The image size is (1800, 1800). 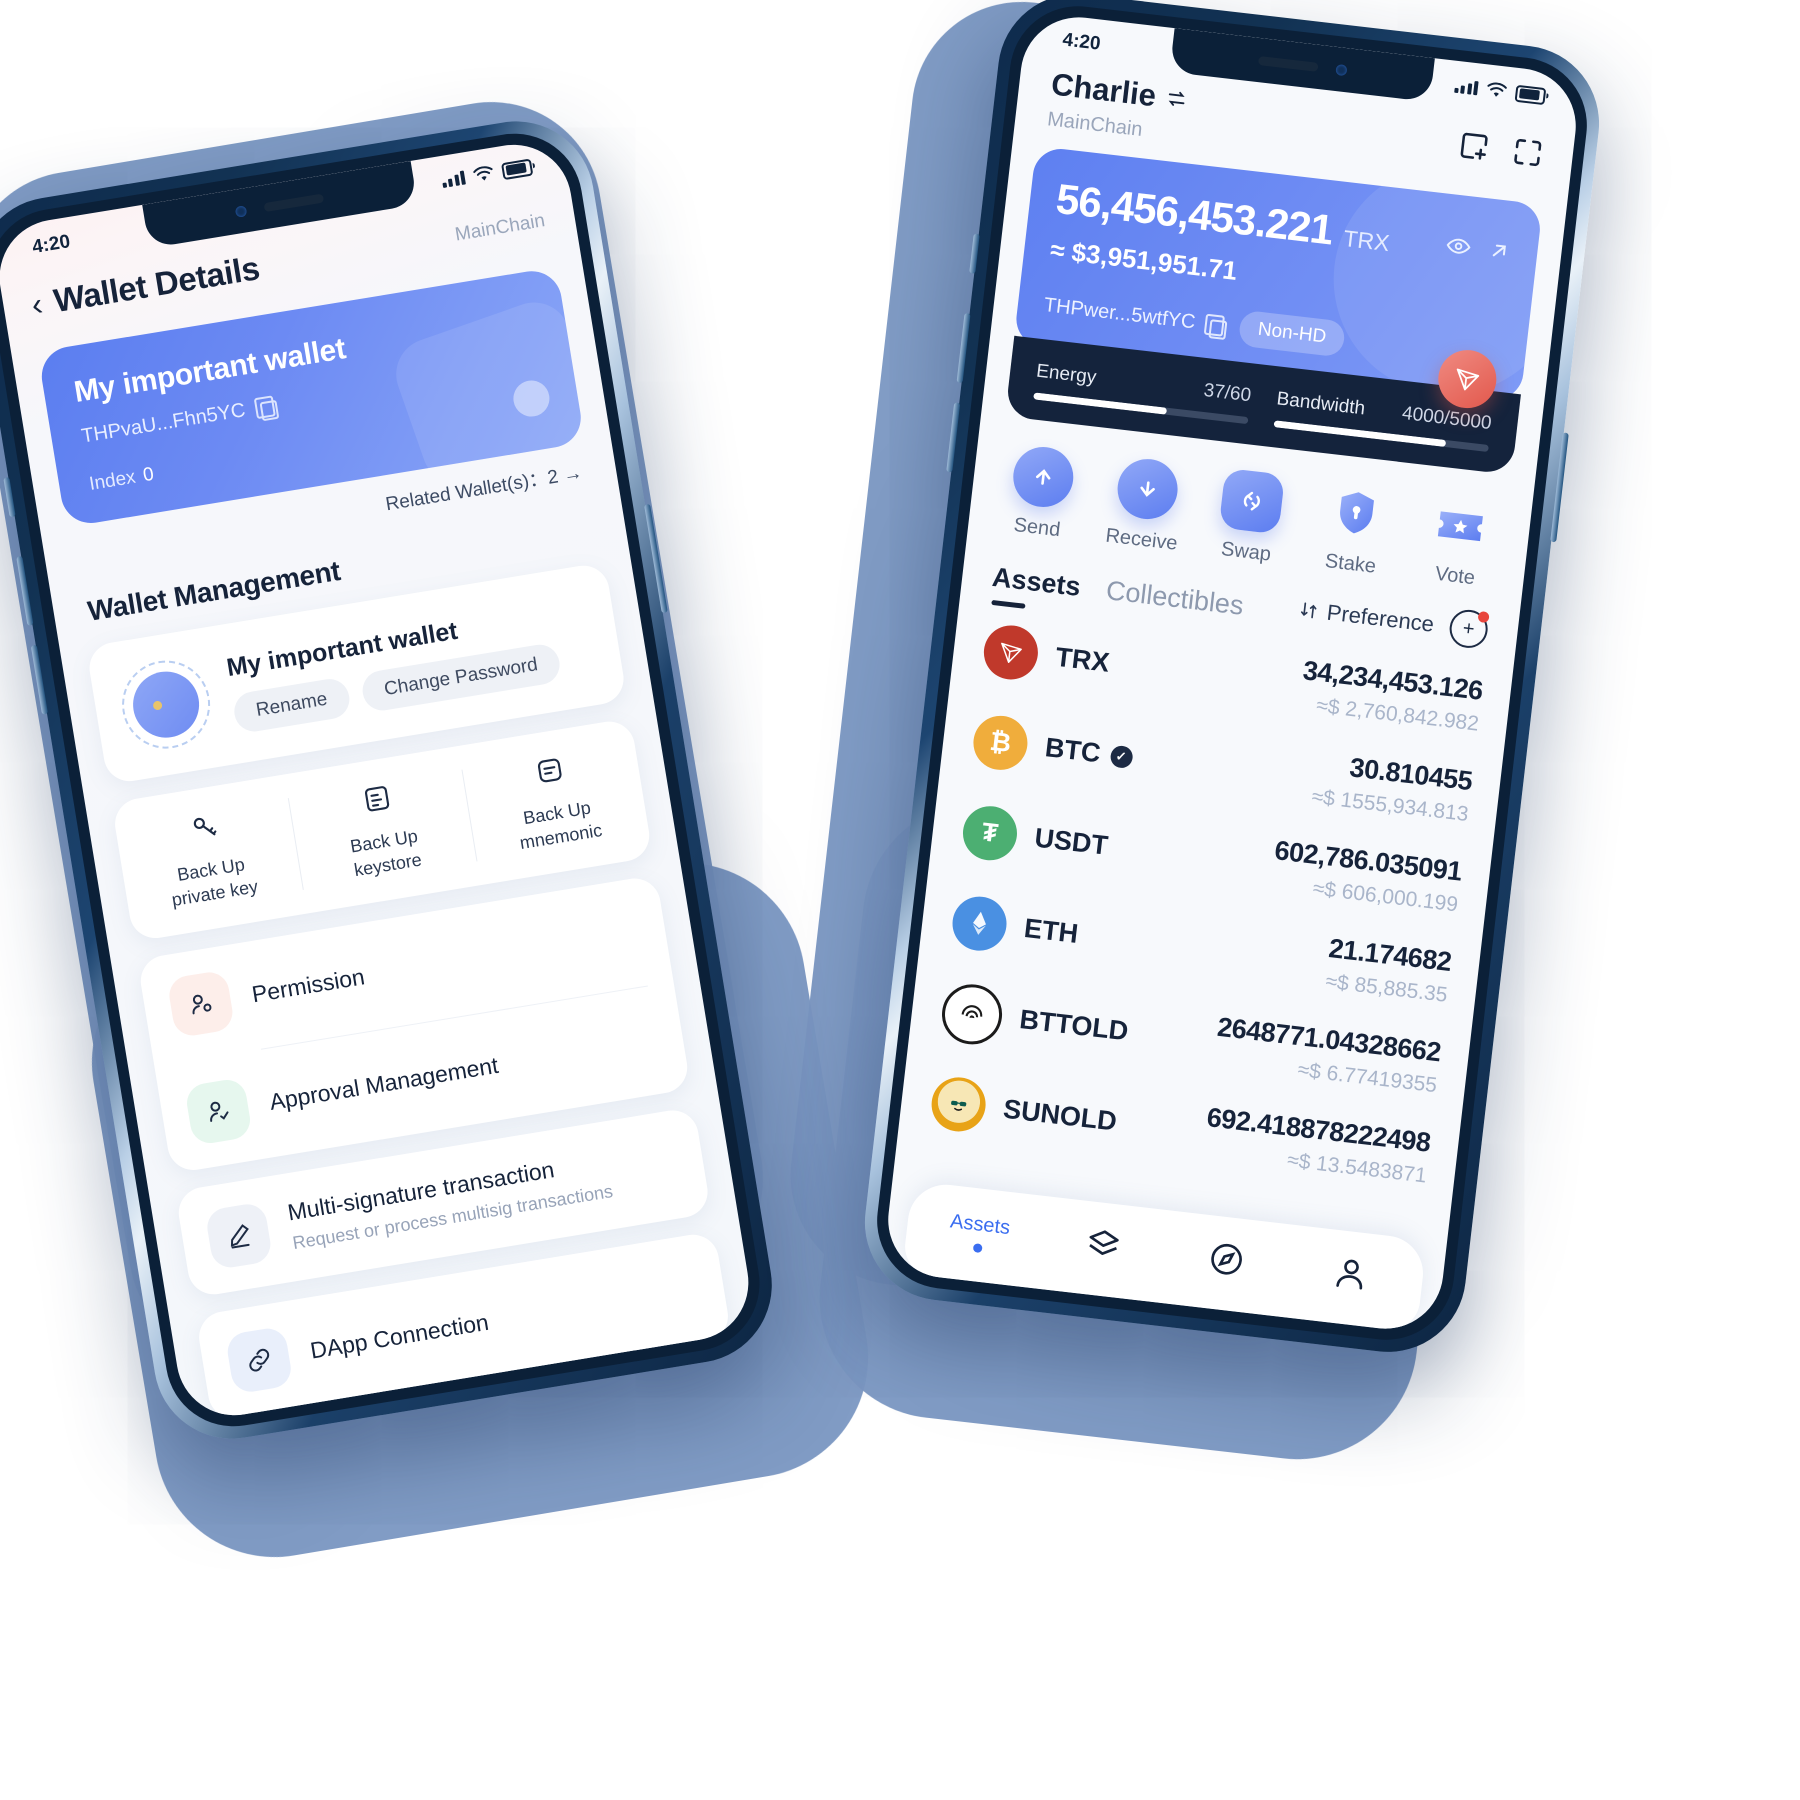 I want to click on preference-label: Preference, so click(x=1380, y=618).